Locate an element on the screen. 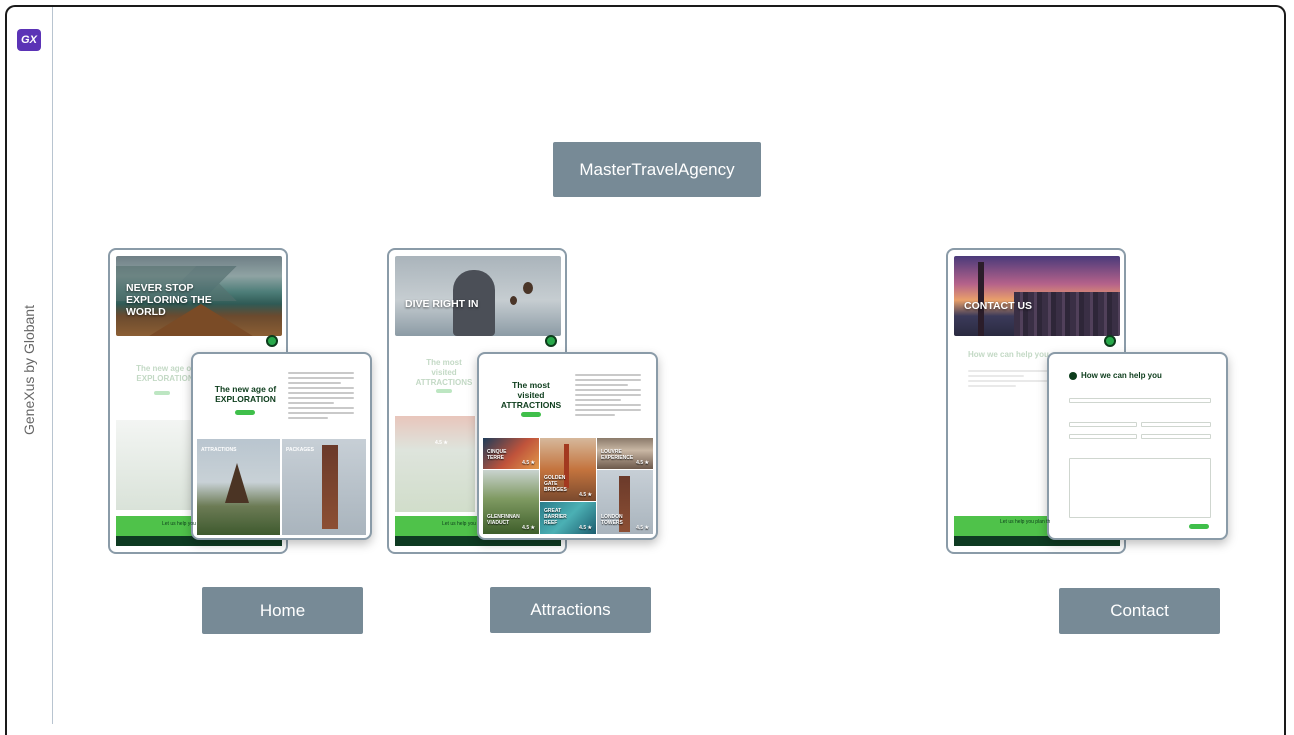 Image resolution: width=1294 pixels, height=735 pixels. tile-louvre-rating: 4.5 ★ is located at coordinates (642, 463).